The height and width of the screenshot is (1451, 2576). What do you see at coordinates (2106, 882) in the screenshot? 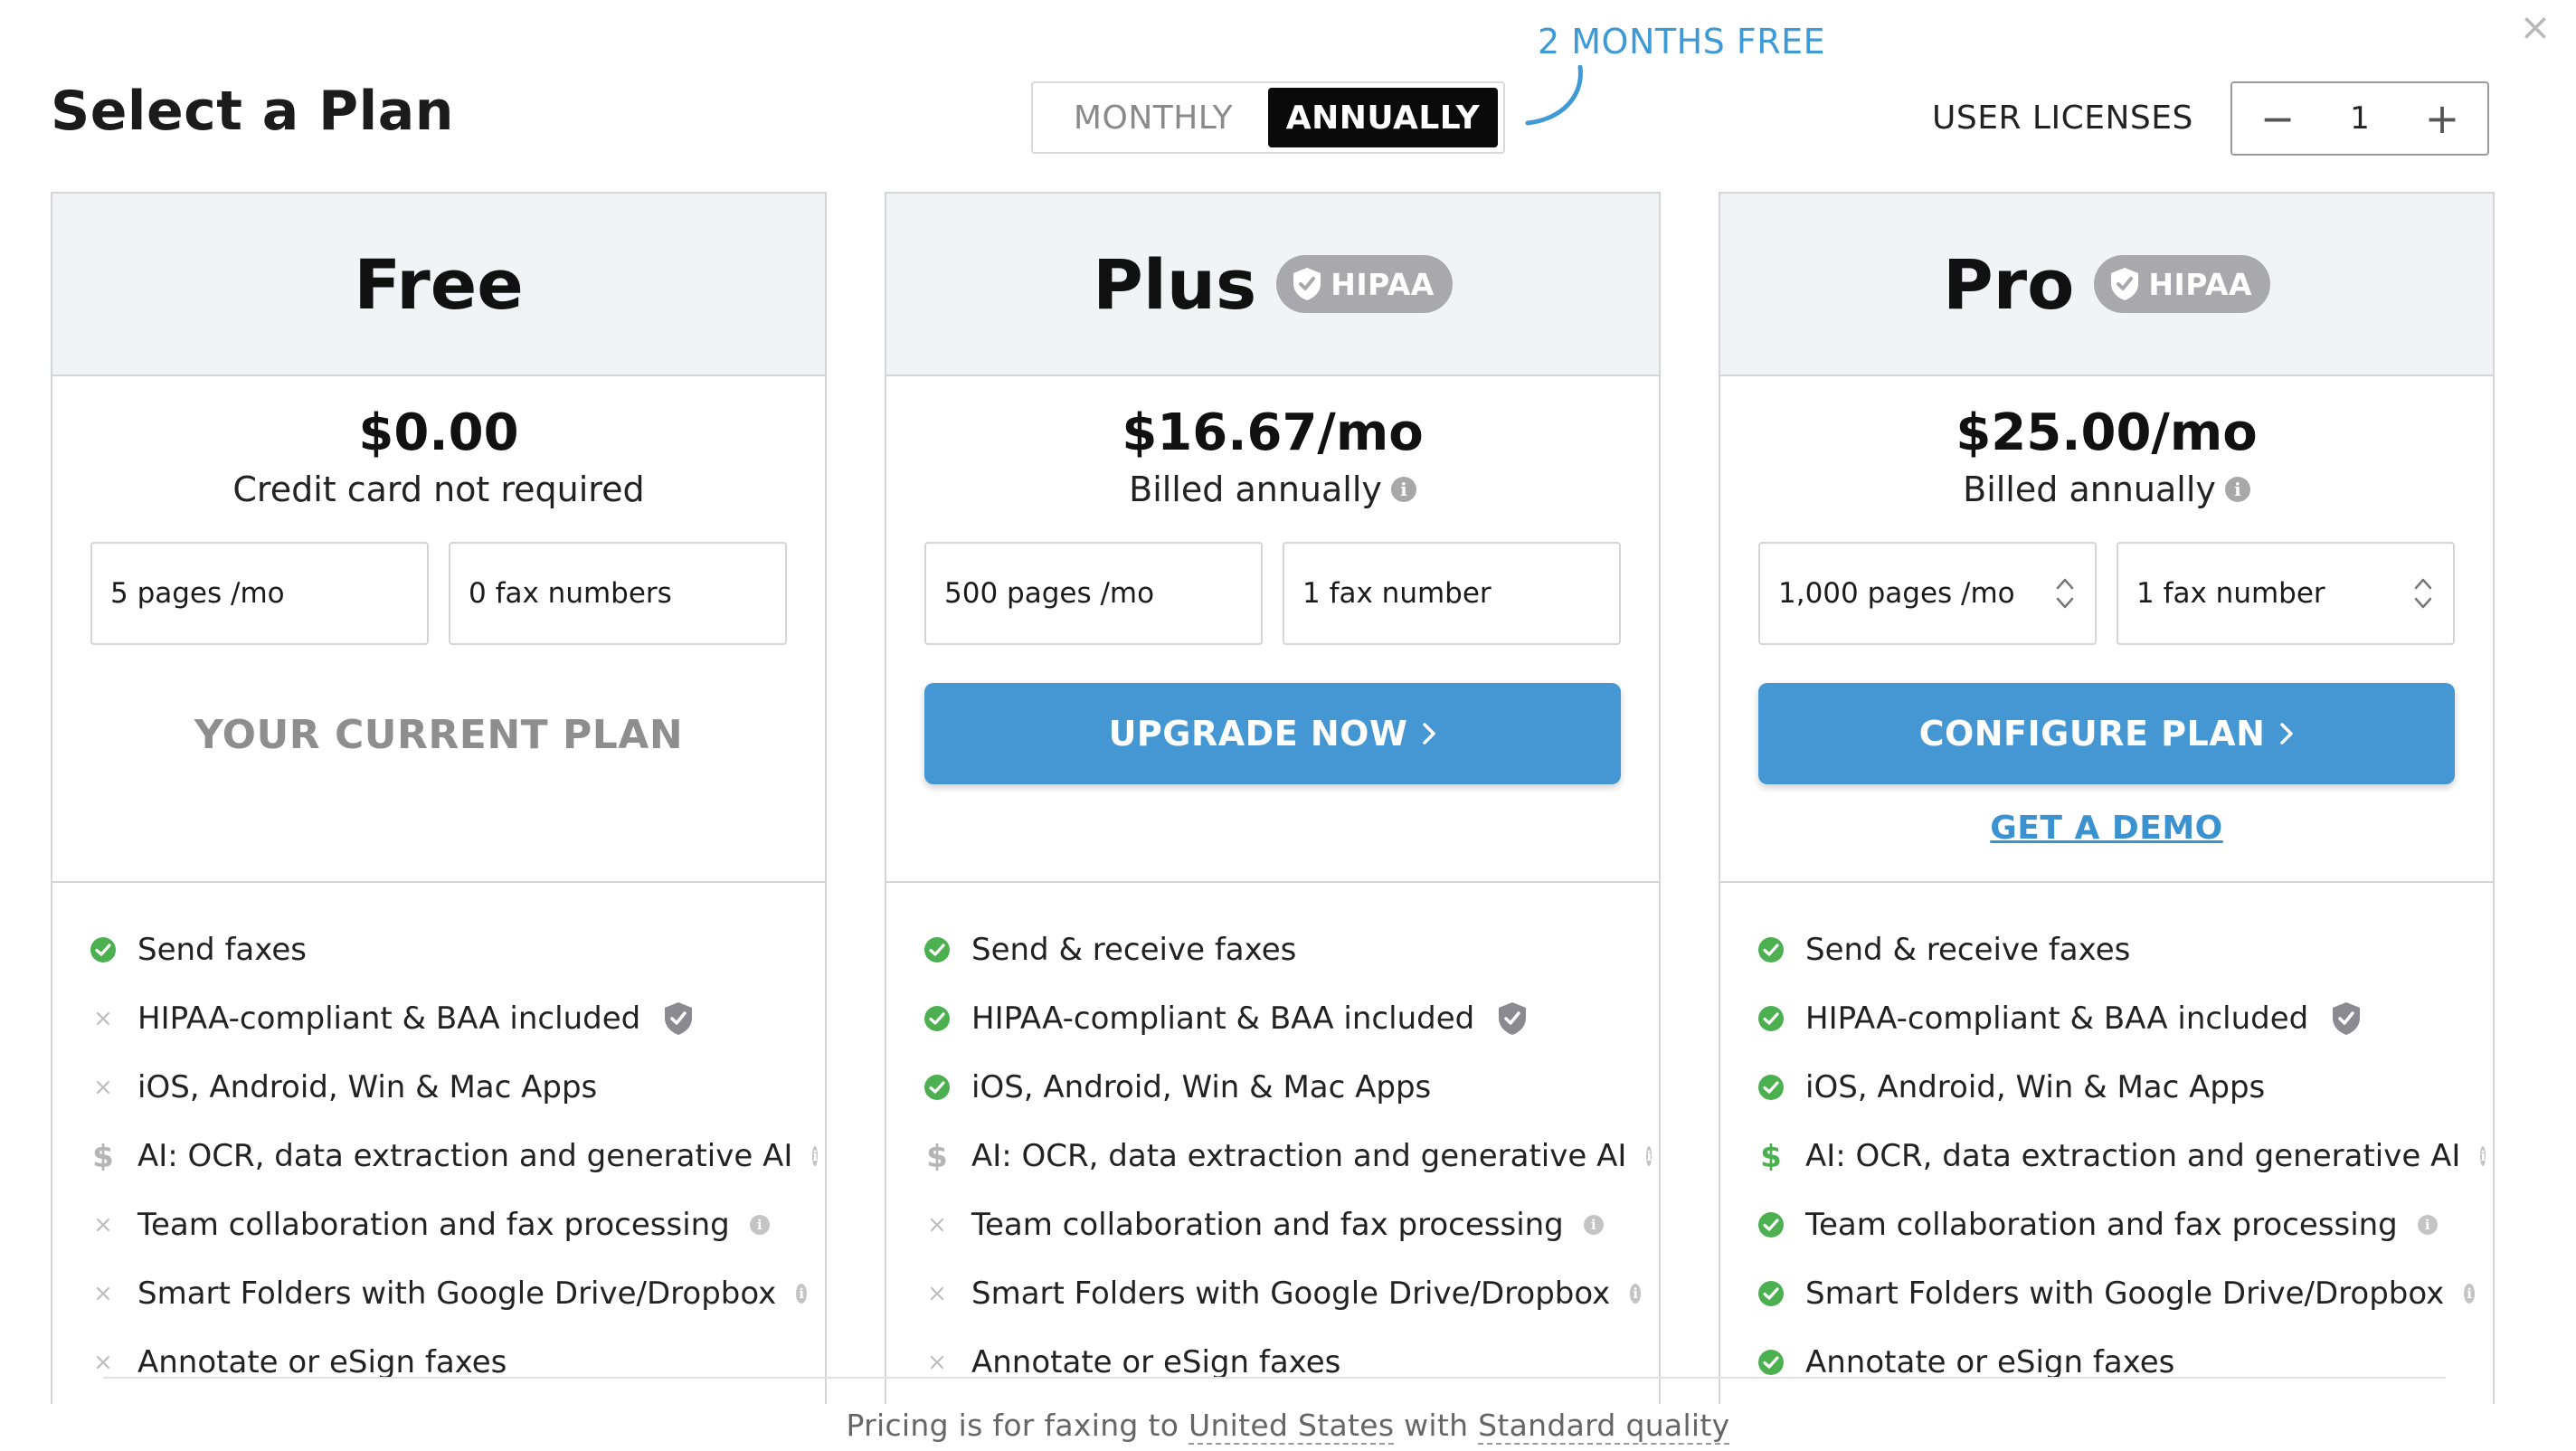
I see `divider` at bounding box center [2106, 882].